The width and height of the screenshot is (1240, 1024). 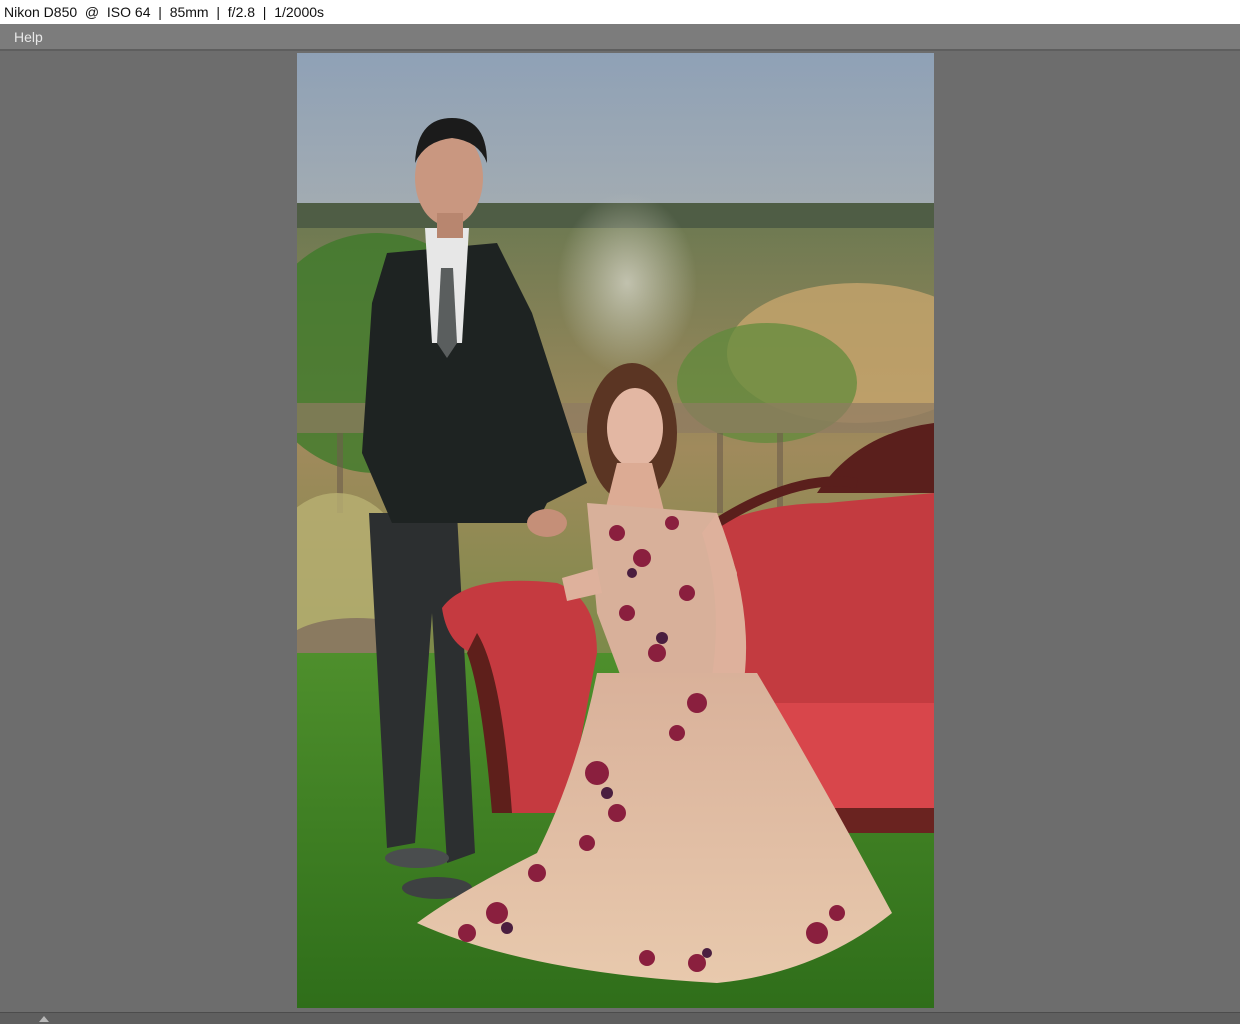 What do you see at coordinates (28, 36) in the screenshot?
I see `menu-help: Help` at bounding box center [28, 36].